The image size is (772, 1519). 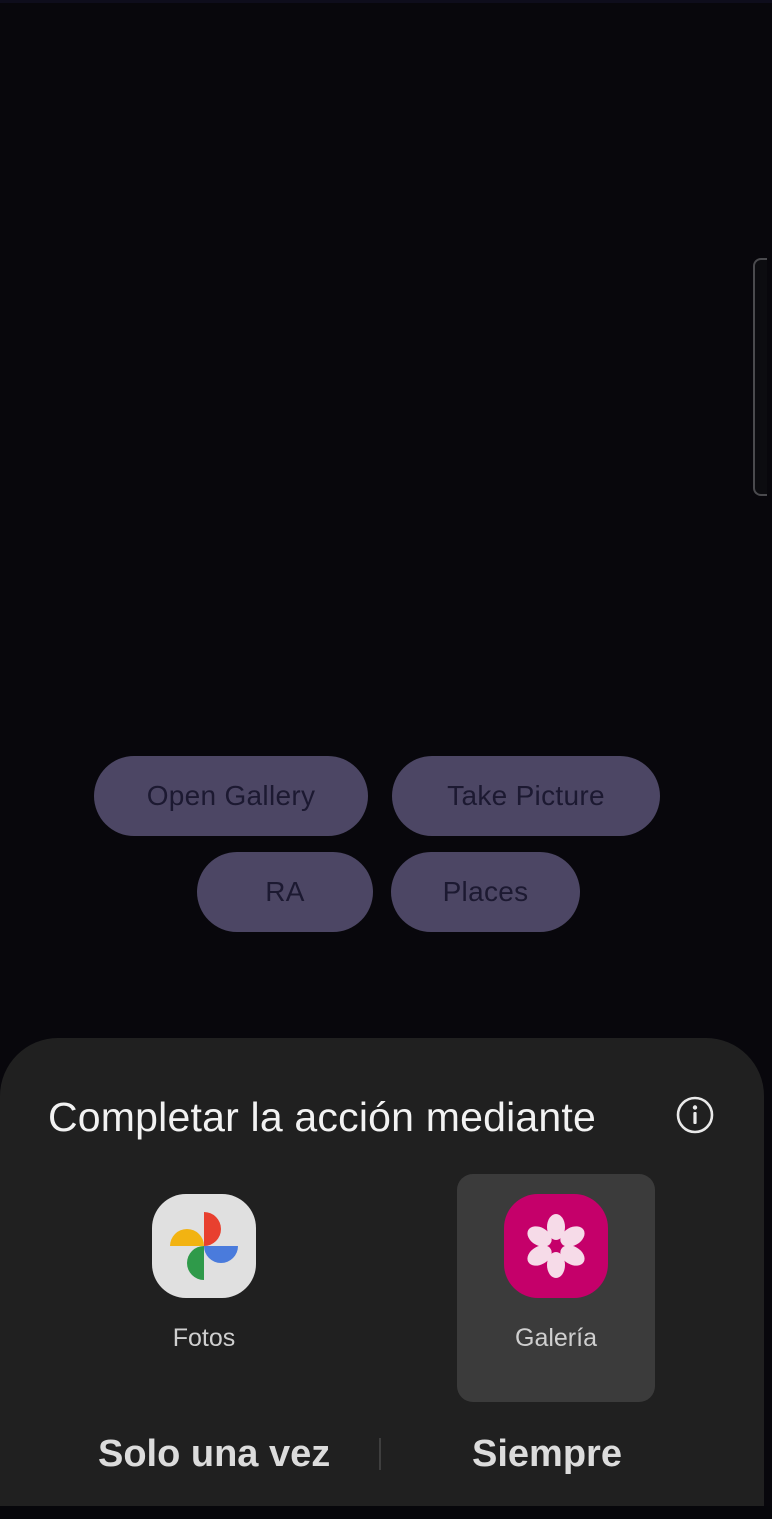 I want to click on status-bar-edge, so click(x=386, y=1).